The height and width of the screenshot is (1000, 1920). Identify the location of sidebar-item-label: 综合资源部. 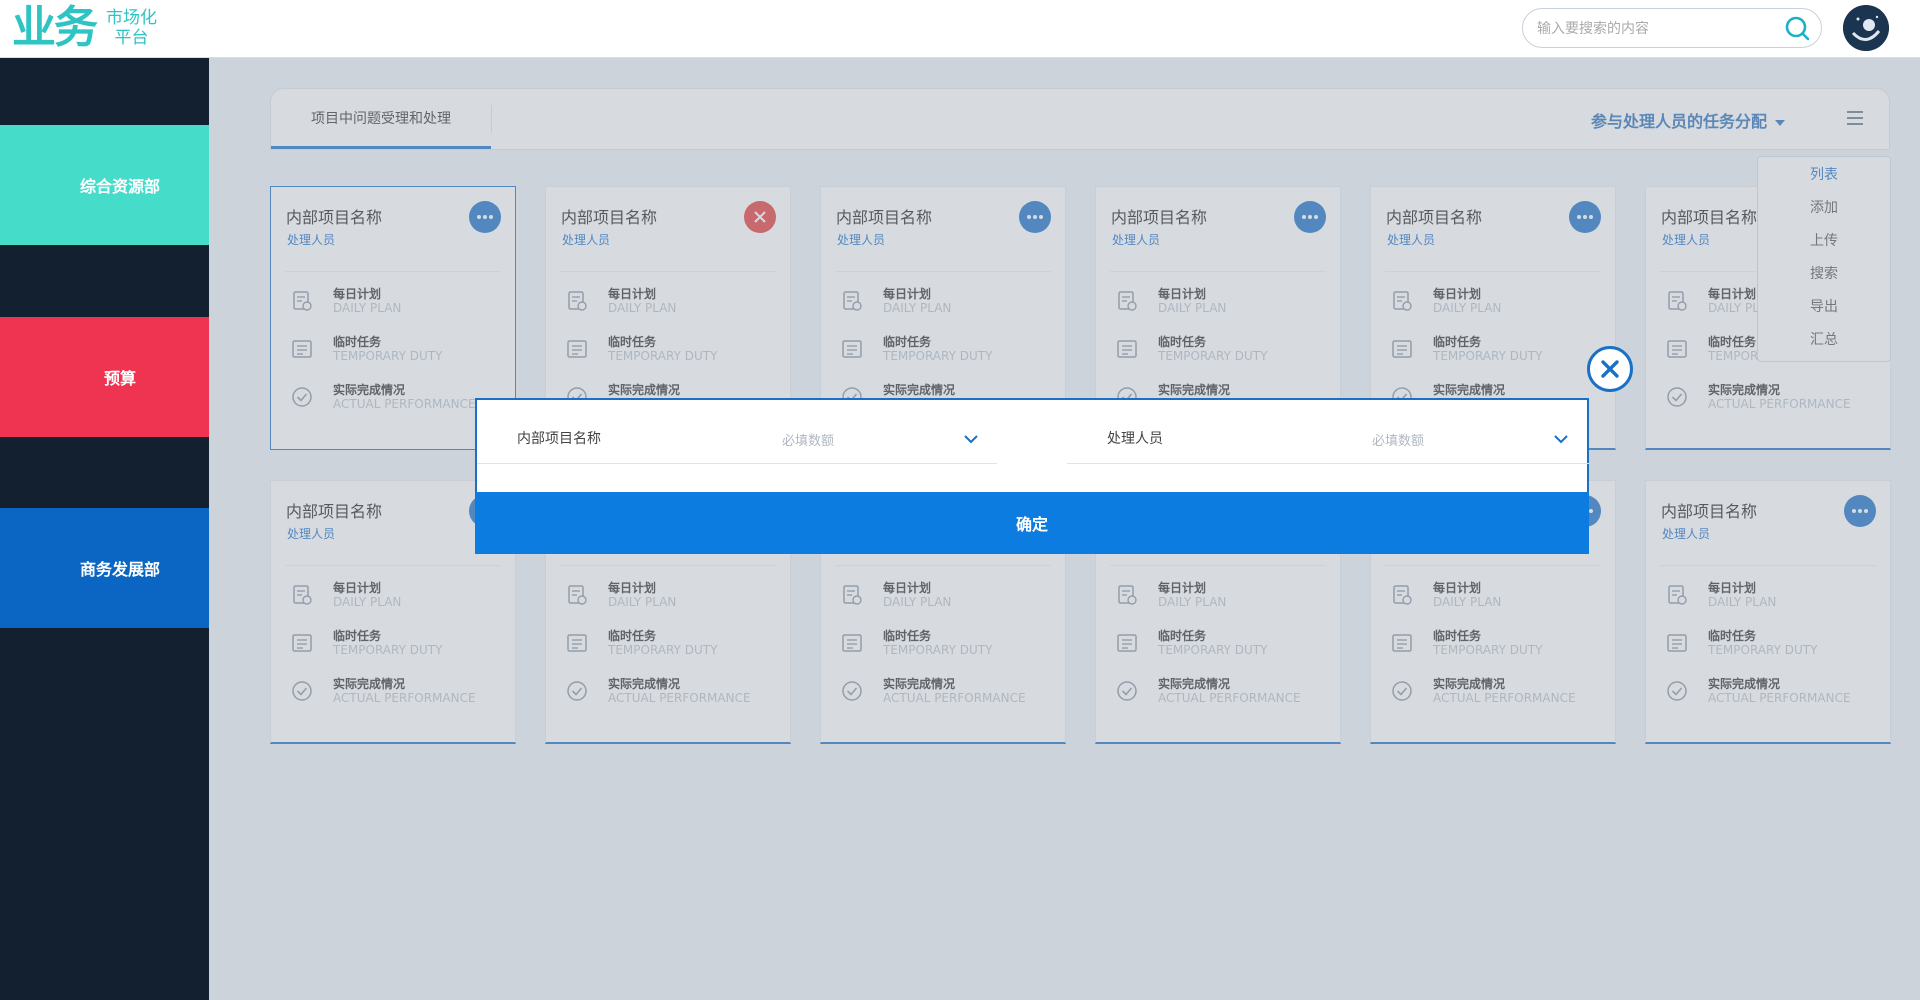
(119, 186).